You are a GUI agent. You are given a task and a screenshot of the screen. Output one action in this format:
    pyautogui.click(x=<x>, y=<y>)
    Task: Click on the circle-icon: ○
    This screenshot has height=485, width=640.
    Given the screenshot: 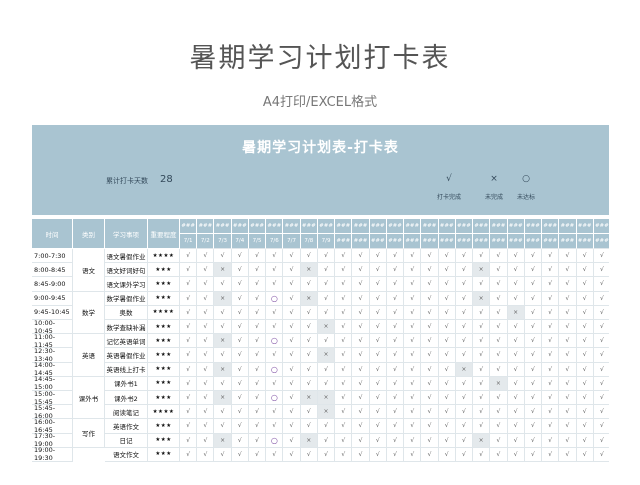 What is the action you would take?
    pyautogui.click(x=275, y=440)
    